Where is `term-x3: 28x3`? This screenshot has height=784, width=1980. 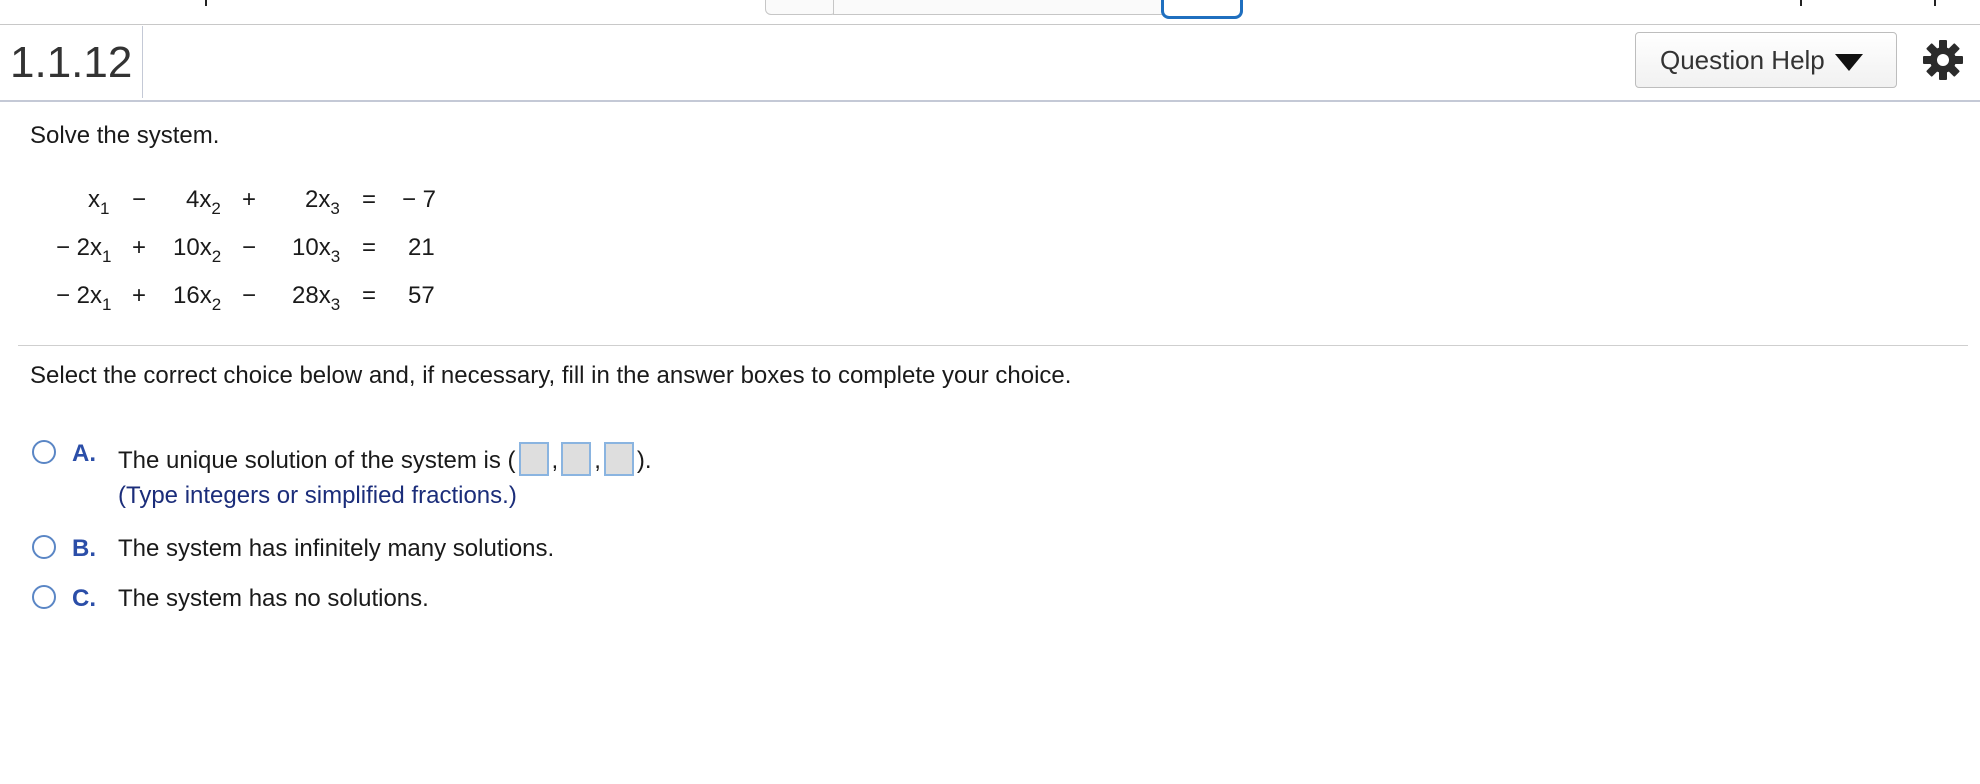 term-x3: 28x3 is located at coordinates (316, 298).